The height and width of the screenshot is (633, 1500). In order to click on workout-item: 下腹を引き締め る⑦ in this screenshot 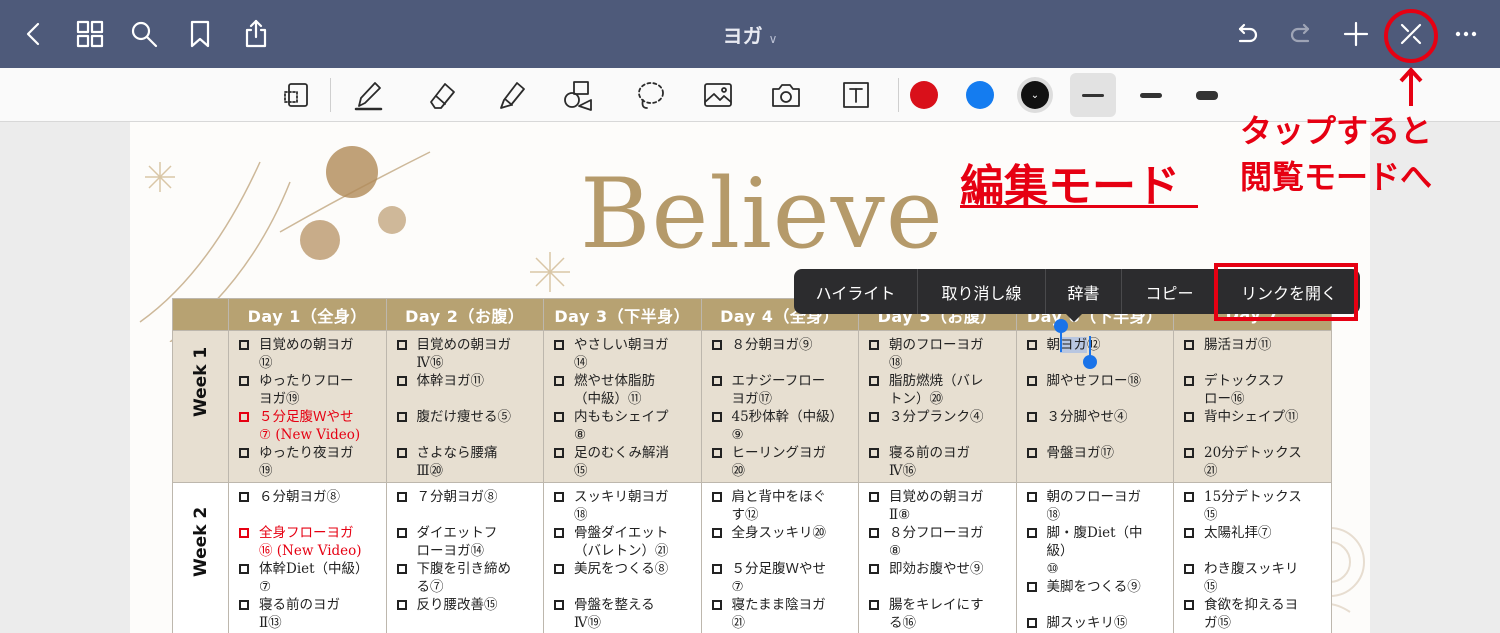, I will do `click(468, 578)`.